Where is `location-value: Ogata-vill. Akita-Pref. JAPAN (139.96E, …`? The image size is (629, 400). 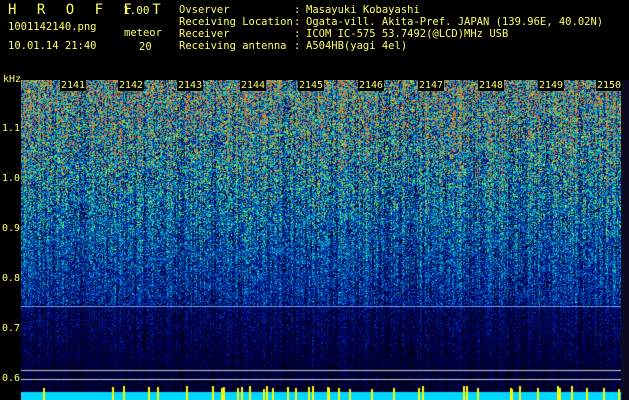 location-value: Ogata-vill. Akita-Pref. JAPAN (139.96E, … is located at coordinates (455, 22).